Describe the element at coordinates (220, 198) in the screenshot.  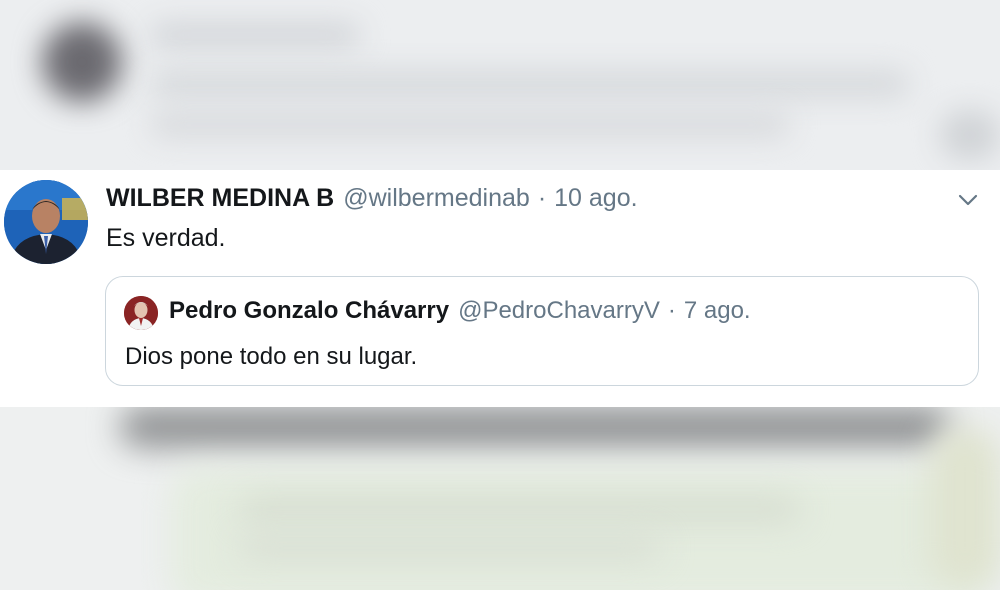
I see `author-name: WILBER MEDINA B` at that location.